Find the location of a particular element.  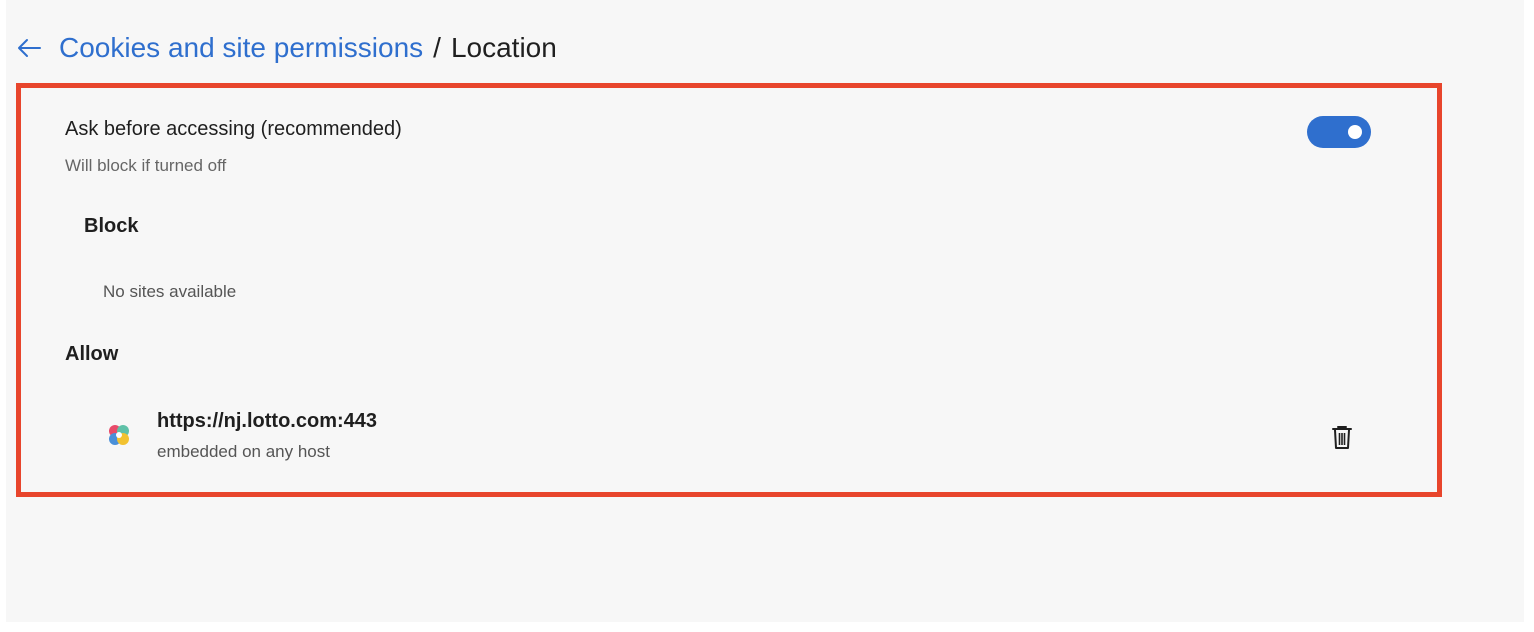

delete-site-button is located at coordinates (1342, 437).